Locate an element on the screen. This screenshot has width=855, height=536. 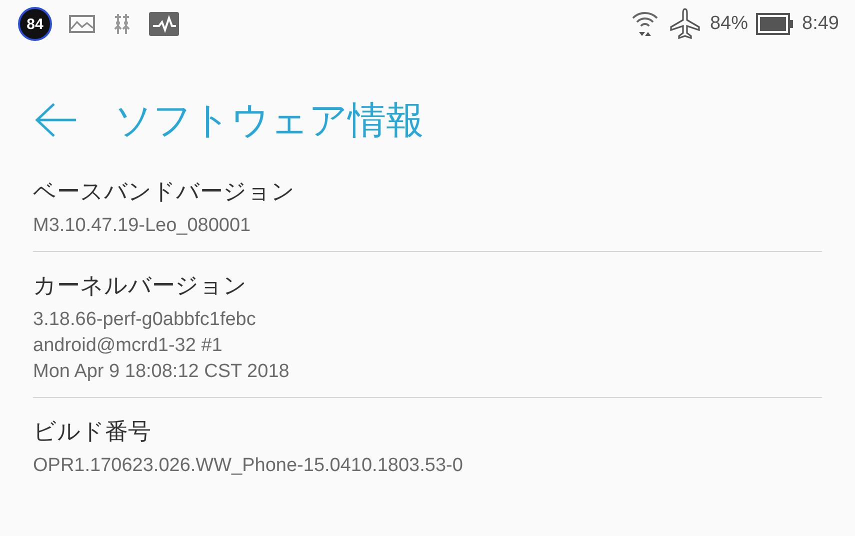
battery-icon is located at coordinates (775, 24).